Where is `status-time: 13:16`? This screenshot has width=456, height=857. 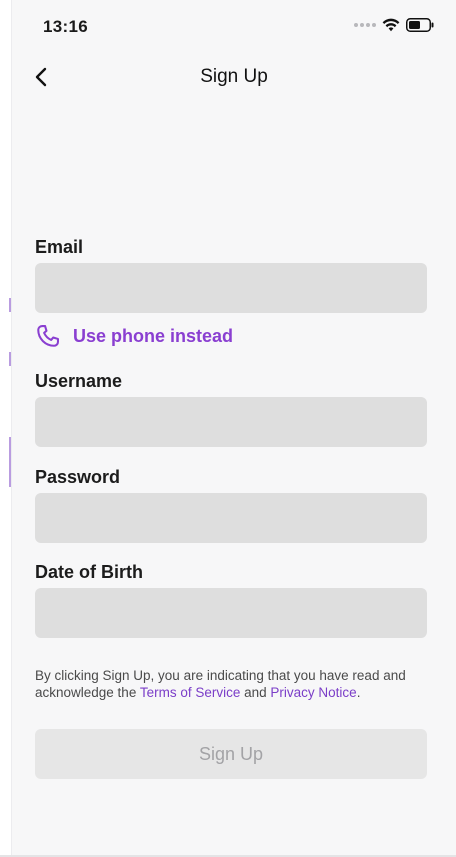 status-time: 13:16 is located at coordinates (65, 26).